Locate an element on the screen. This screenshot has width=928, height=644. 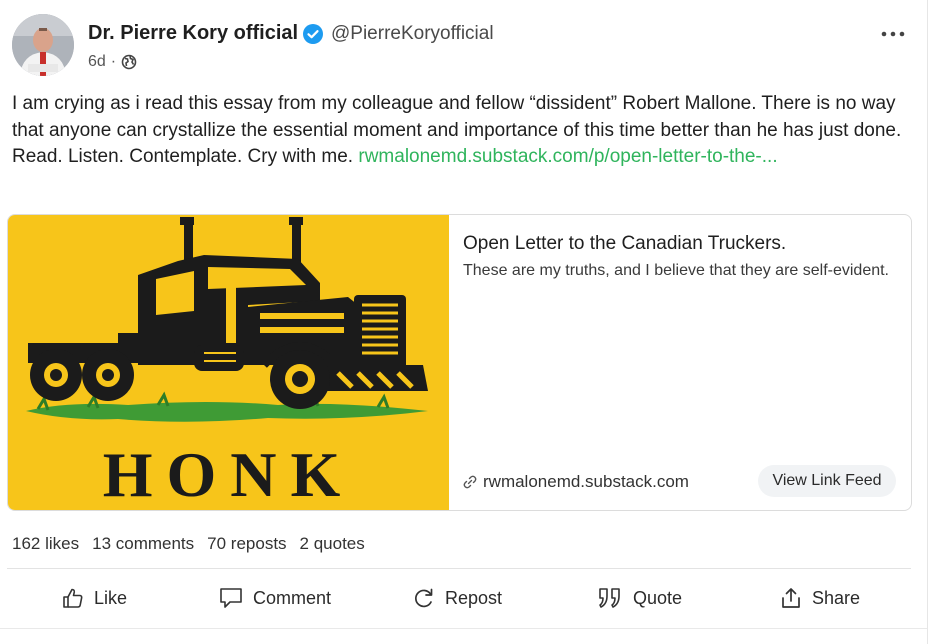
share-icon is located at coordinates (791, 598).